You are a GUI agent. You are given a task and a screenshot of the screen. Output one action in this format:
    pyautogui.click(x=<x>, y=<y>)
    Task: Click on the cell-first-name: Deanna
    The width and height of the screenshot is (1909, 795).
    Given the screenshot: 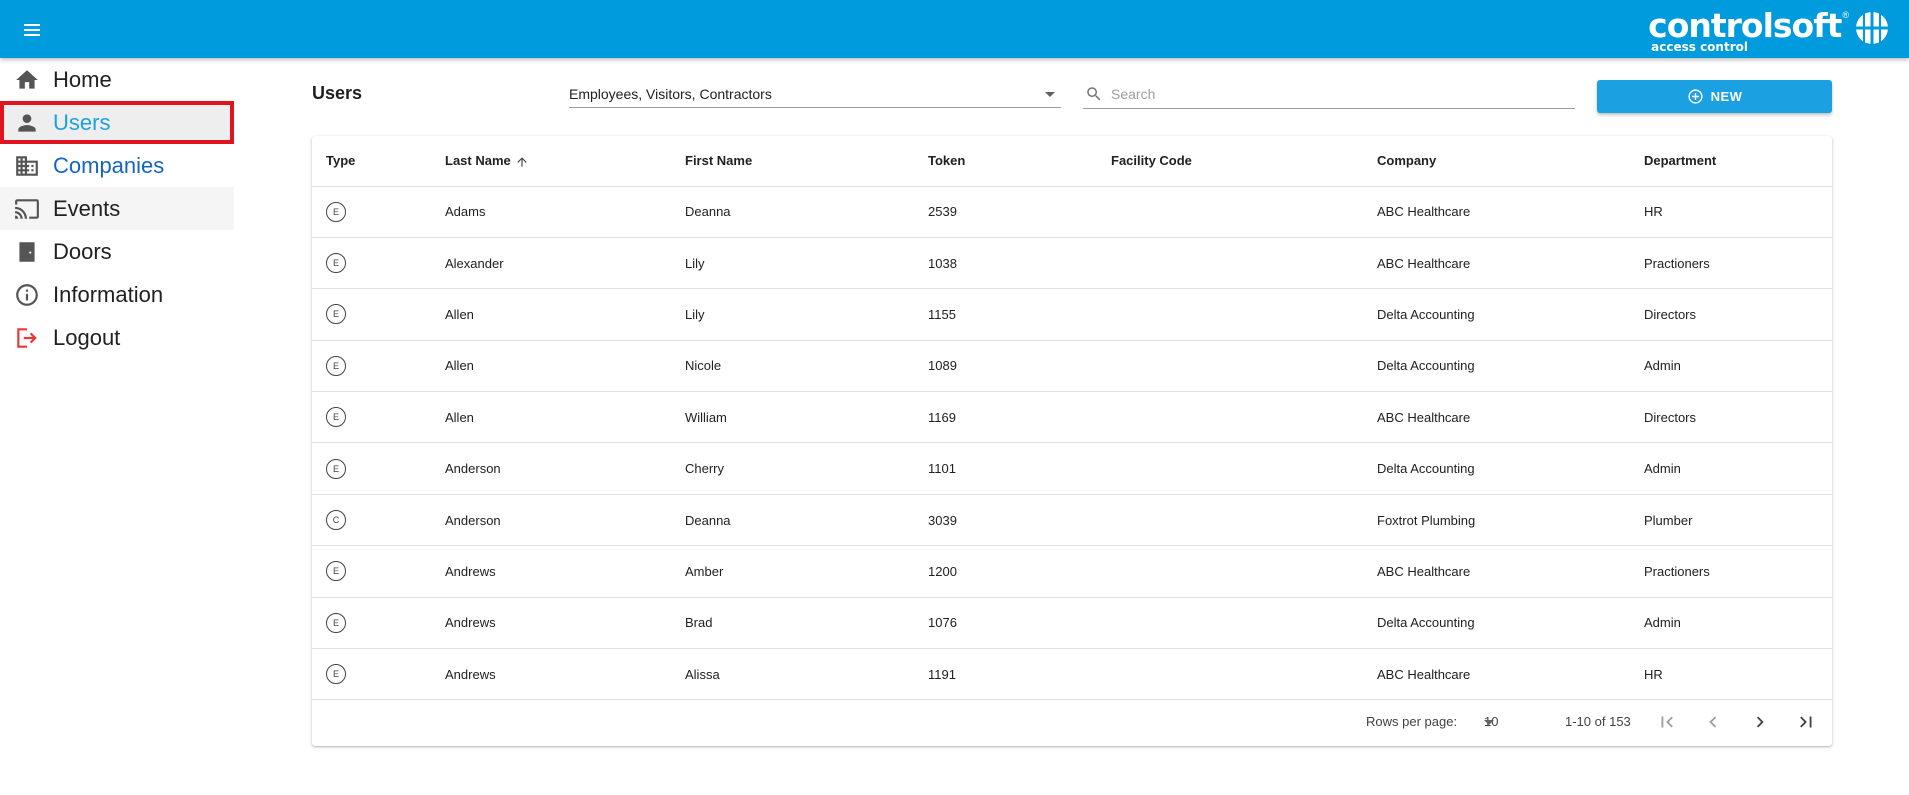 What is the action you would take?
    pyautogui.click(x=792, y=520)
    